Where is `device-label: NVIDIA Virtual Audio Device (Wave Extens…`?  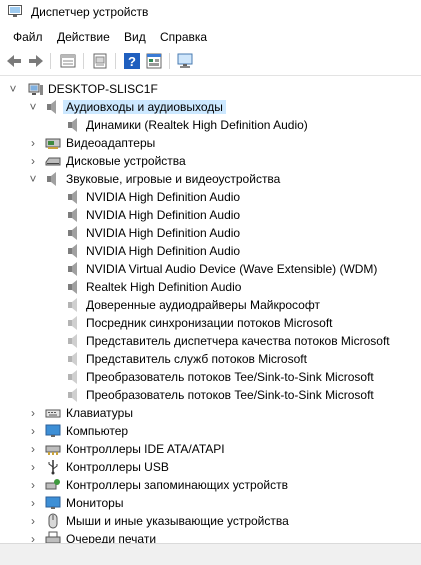
device-label: NVIDIA Virtual Audio Device (Wave Extens… is located at coordinates (232, 269).